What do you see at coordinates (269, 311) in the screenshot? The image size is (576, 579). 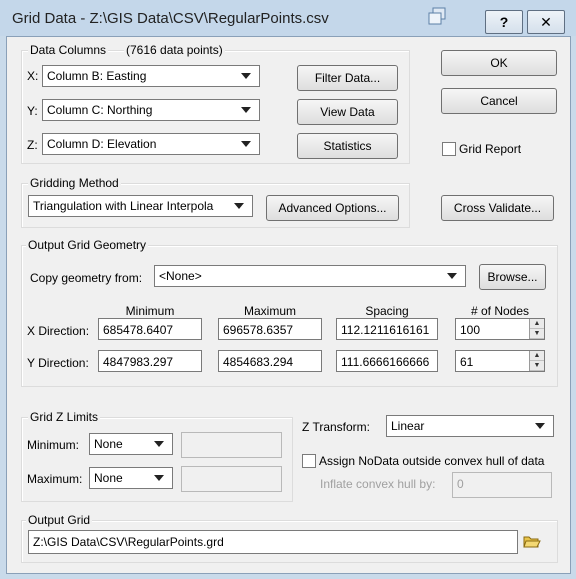 I see `maximum-header: Maximum` at bounding box center [269, 311].